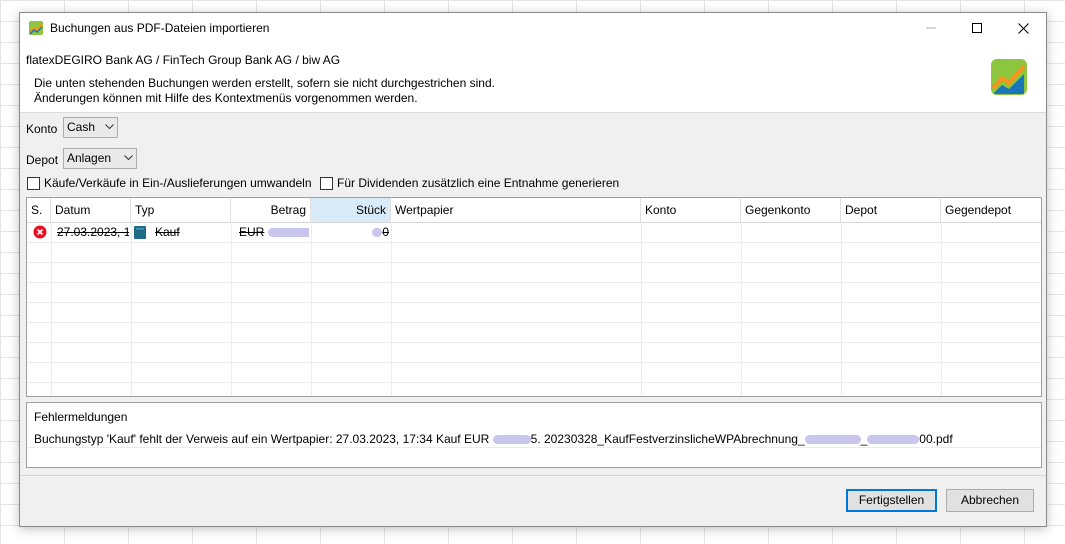 Image resolution: width=1065 pixels, height=544 pixels. I want to click on maximize-icon, so click(977, 28).